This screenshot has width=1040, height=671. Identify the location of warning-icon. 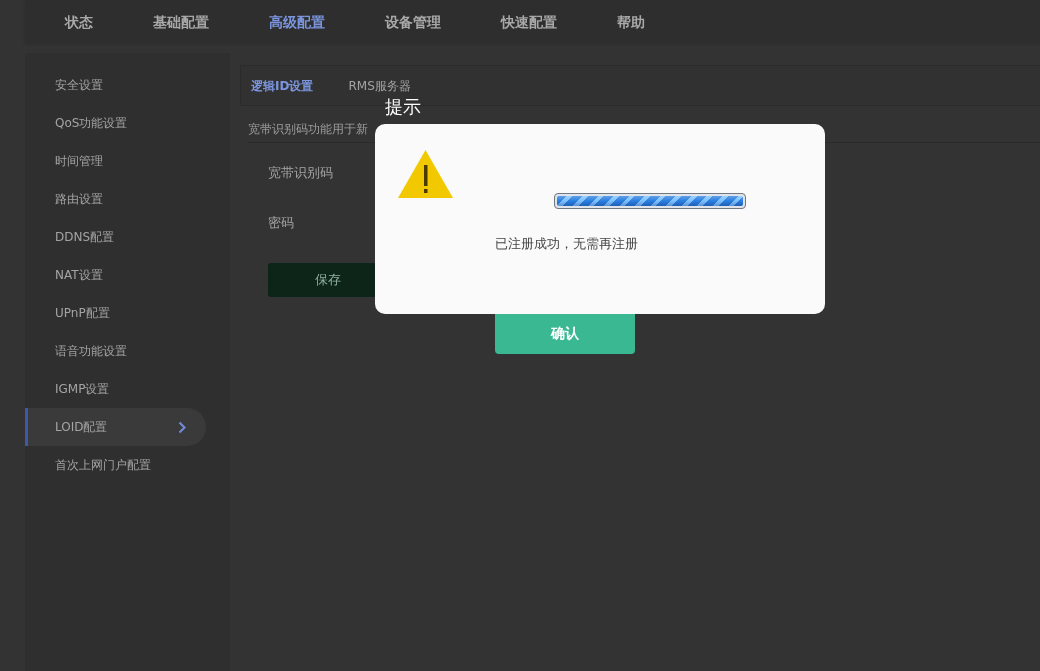
(425, 174).